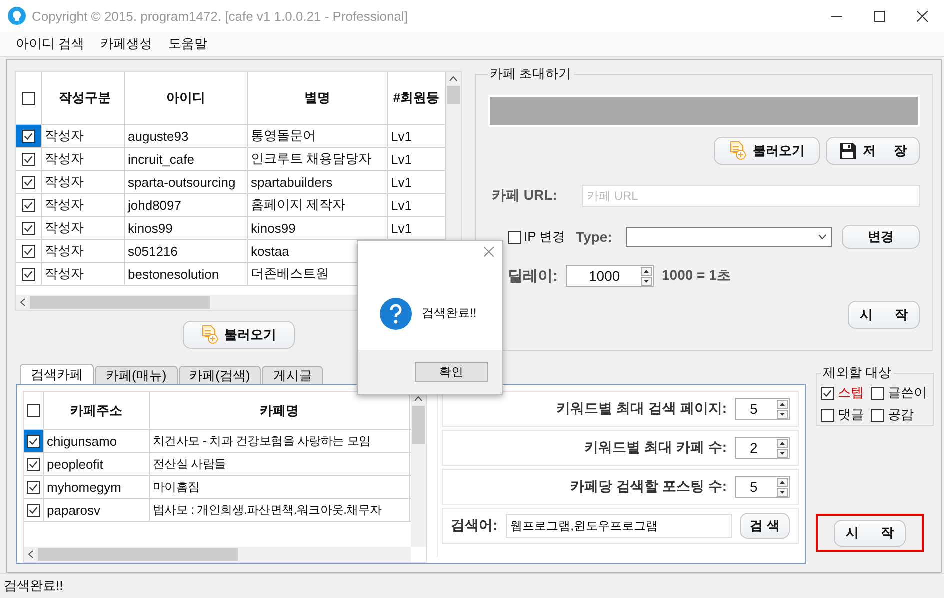 Image resolution: width=944 pixels, height=598 pixels. I want to click on table-cell: peopleofit, so click(97, 464).